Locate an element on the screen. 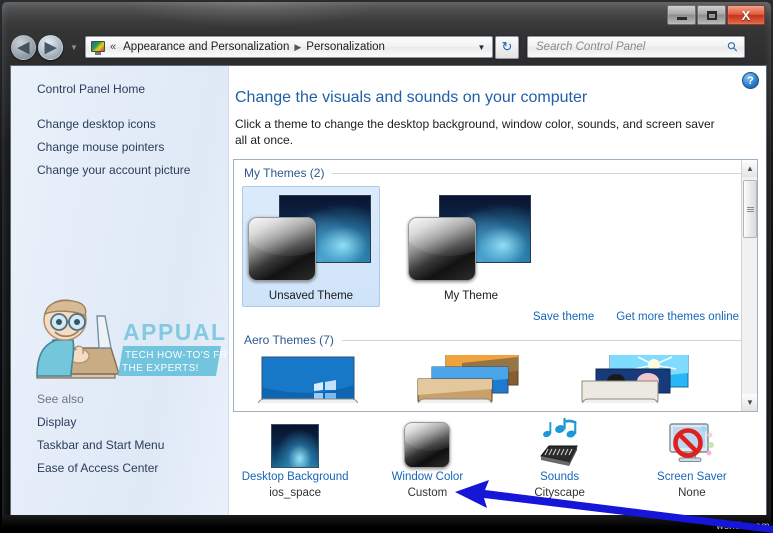  back-arrow-icon: ◀ is located at coordinates (23, 47).